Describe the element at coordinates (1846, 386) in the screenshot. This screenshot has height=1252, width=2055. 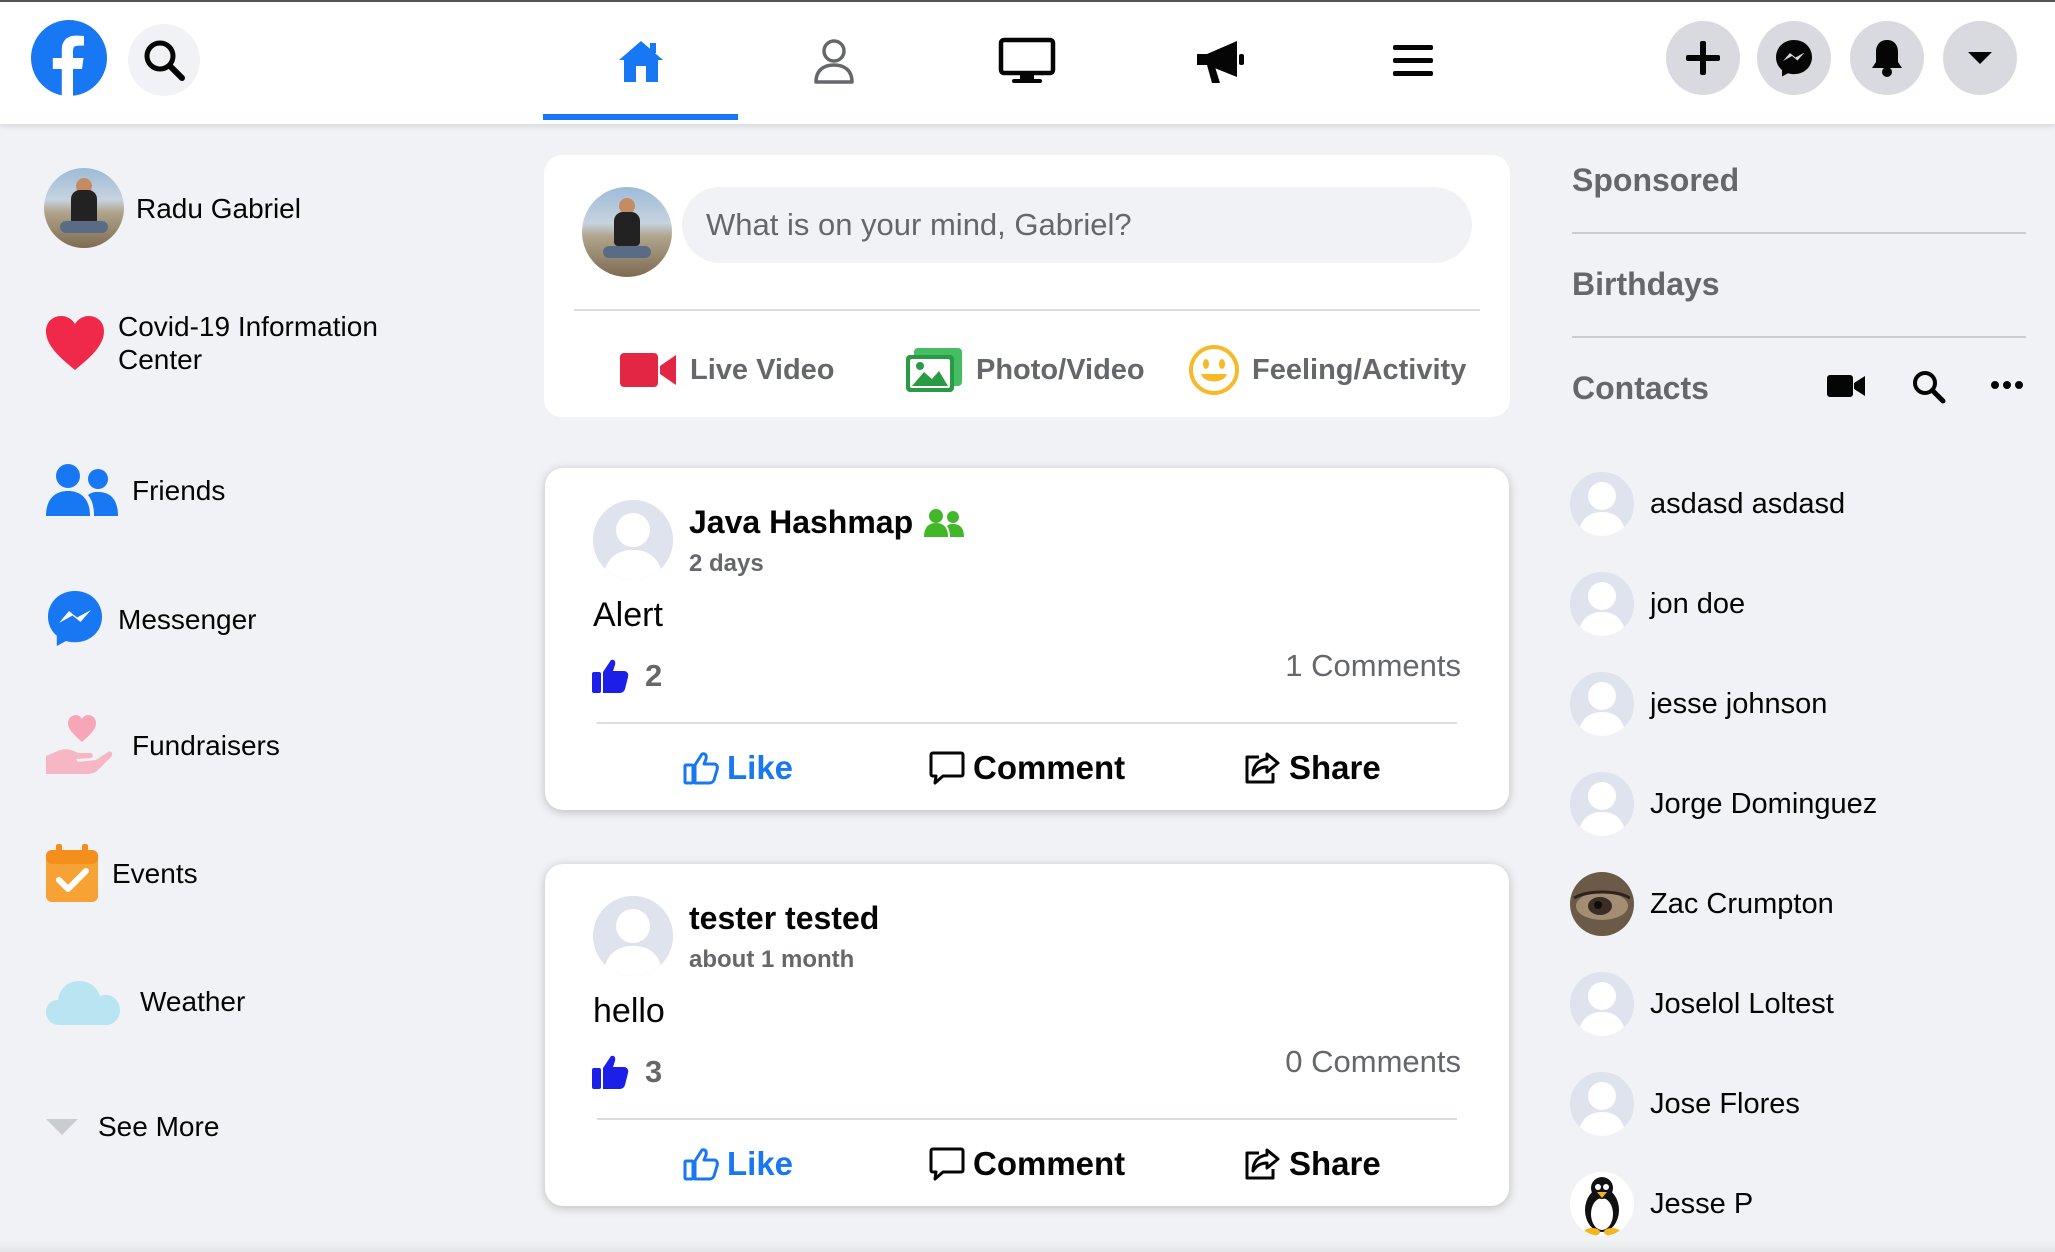
I see `video-call-icon` at that location.